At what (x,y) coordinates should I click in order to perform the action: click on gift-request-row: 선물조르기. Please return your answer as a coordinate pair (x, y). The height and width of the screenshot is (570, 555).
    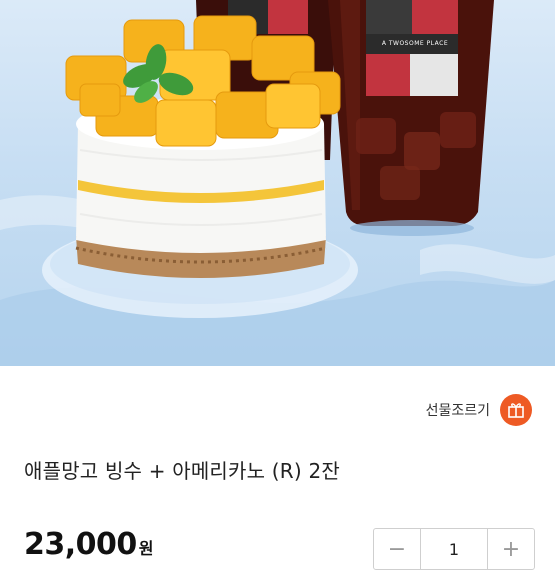
    Looking at the image, I should click on (479, 410).